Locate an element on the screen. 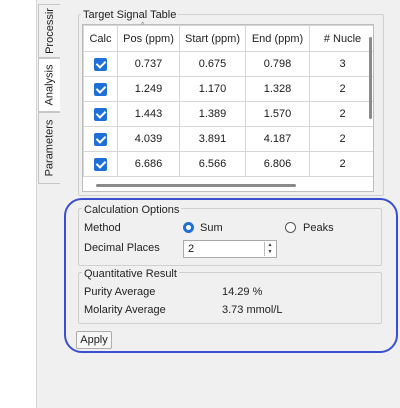 The image size is (400, 408). cell-nuclei: 3 is located at coordinates (341, 64).